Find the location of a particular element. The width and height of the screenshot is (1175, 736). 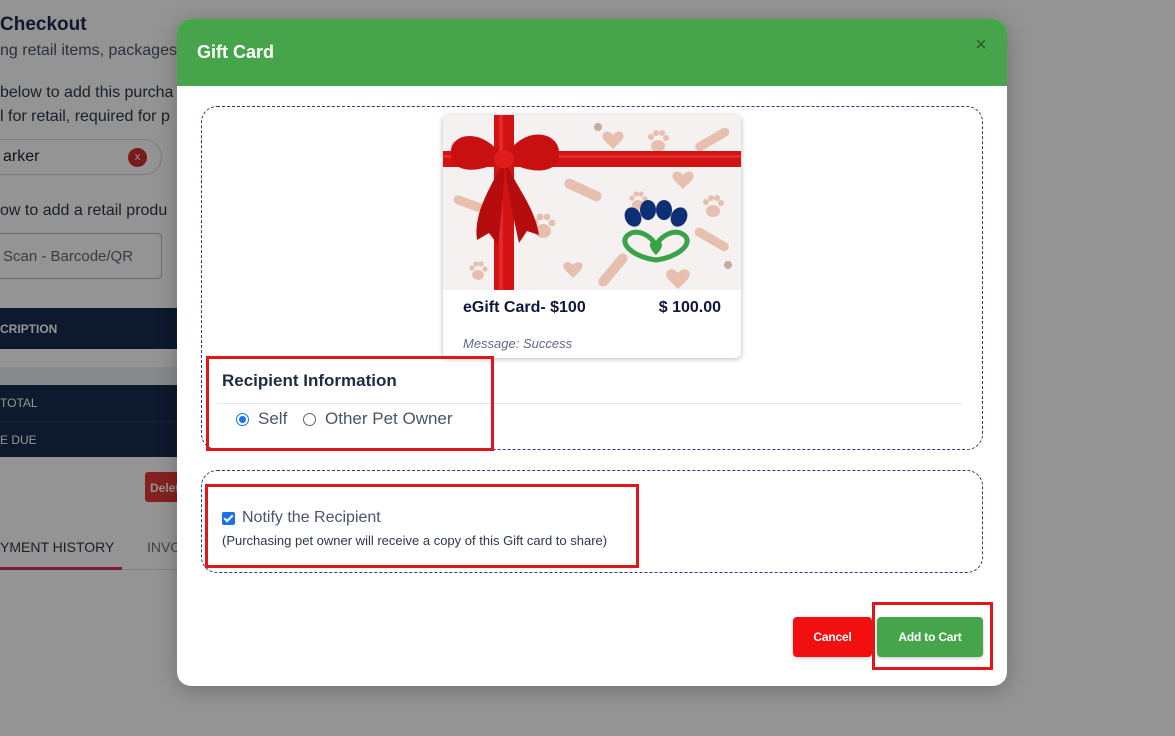

modal-title: Gift Card is located at coordinates (236, 52).